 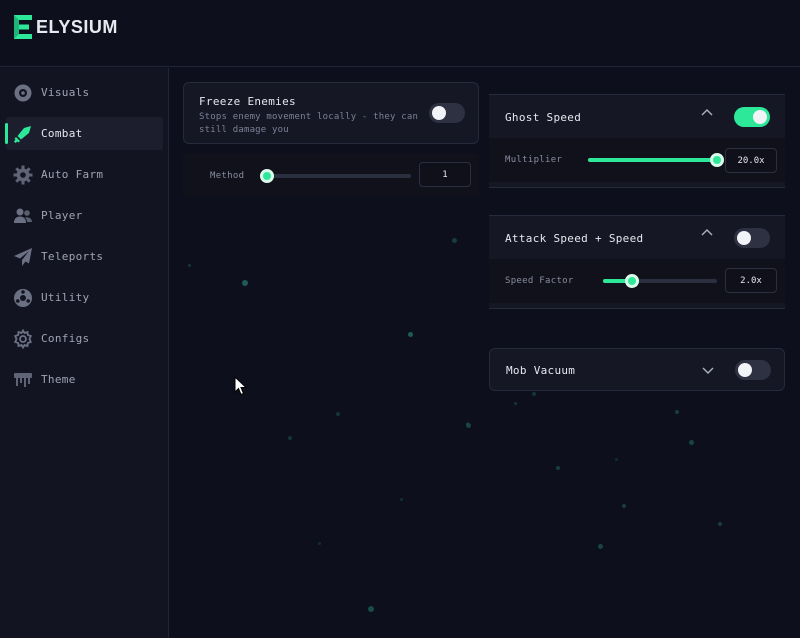 I want to click on speed-factor-value-input: 2.0x, so click(x=751, y=280).